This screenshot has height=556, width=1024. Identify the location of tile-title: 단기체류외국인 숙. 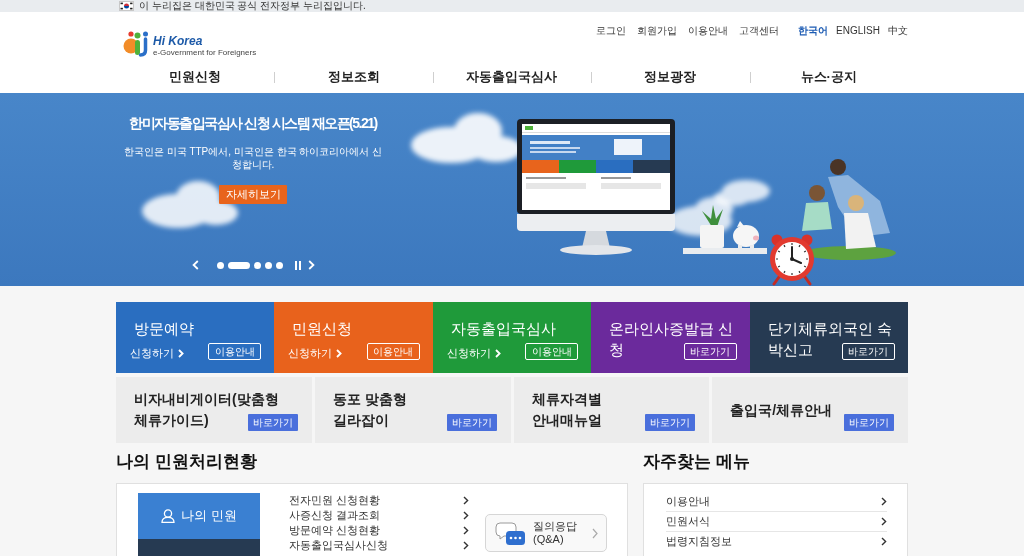
(829, 329).